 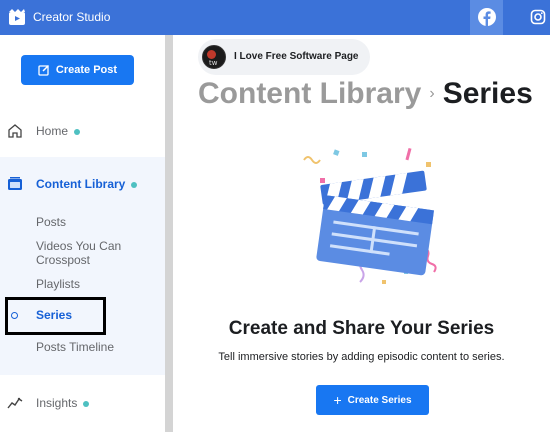 I want to click on highlight-box, so click(x=55, y=316).